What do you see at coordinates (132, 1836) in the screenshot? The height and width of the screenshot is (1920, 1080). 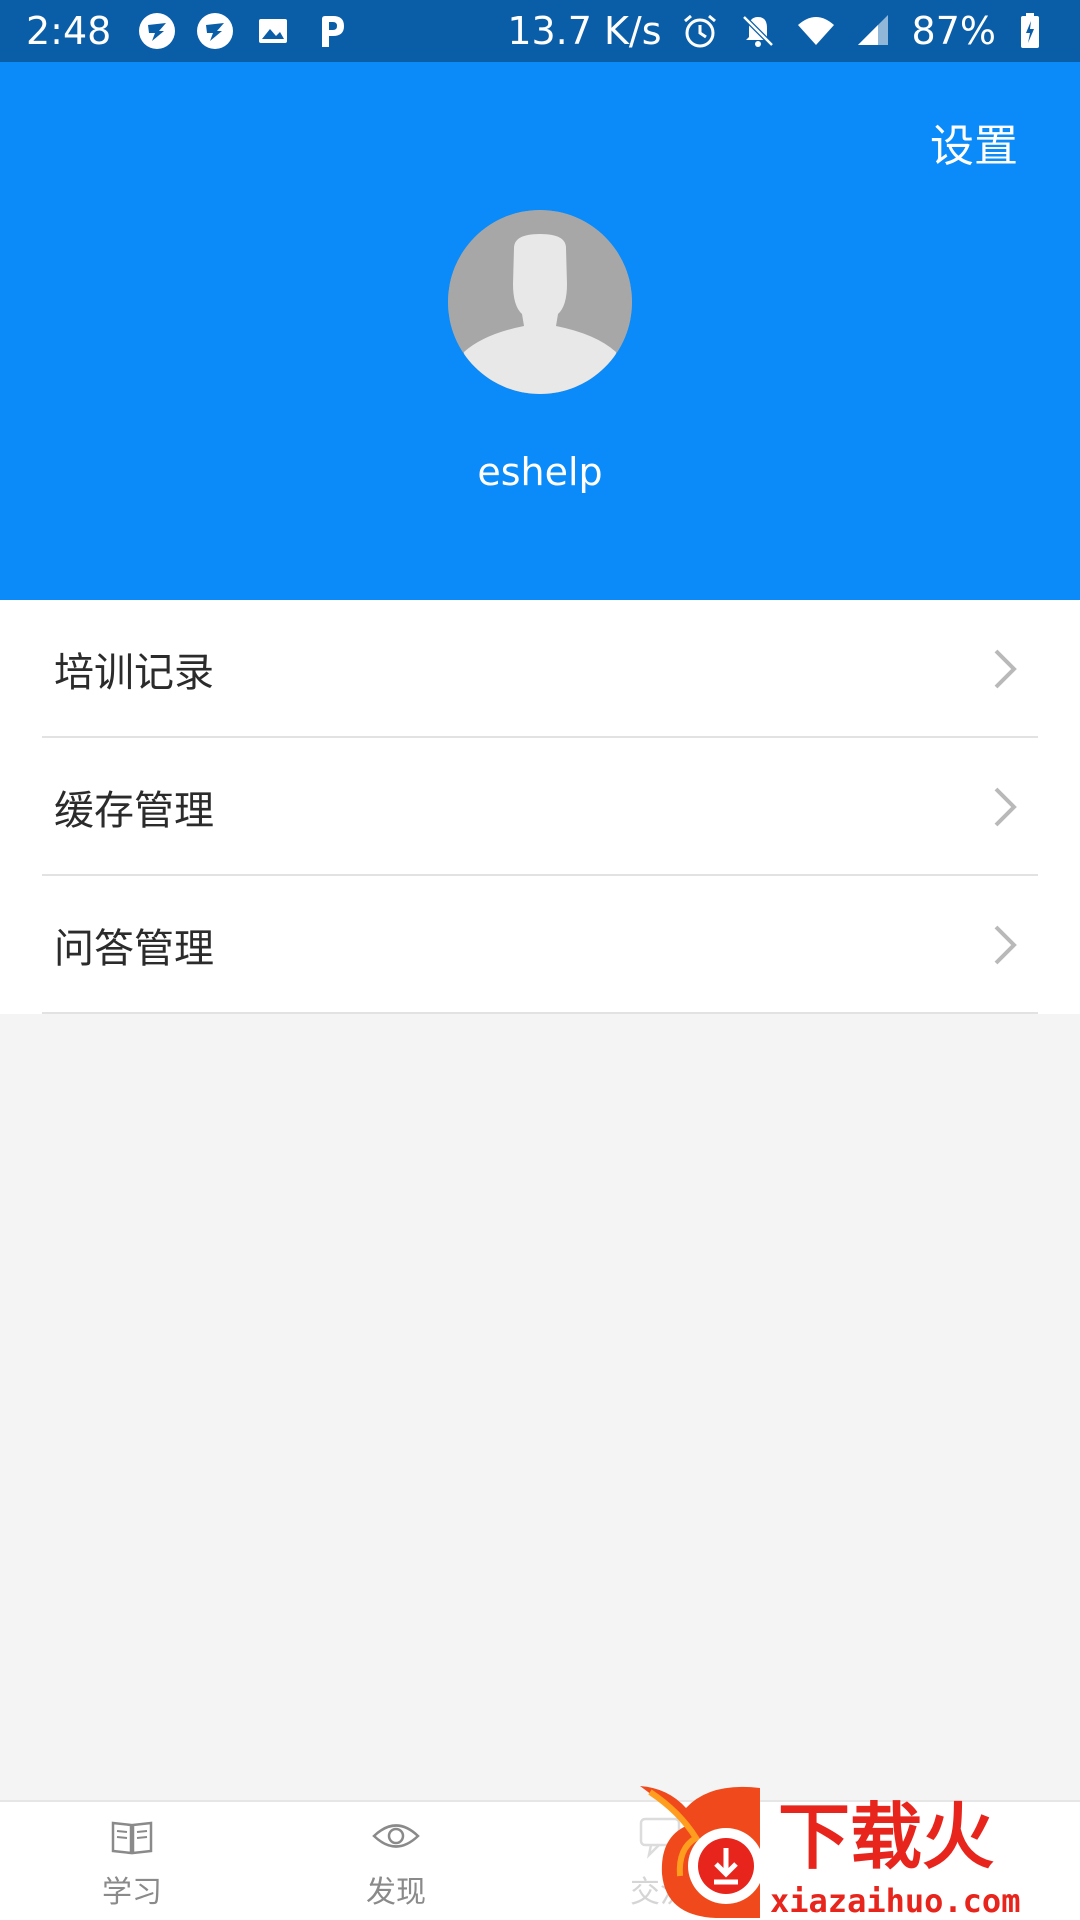 I see `book-icon` at bounding box center [132, 1836].